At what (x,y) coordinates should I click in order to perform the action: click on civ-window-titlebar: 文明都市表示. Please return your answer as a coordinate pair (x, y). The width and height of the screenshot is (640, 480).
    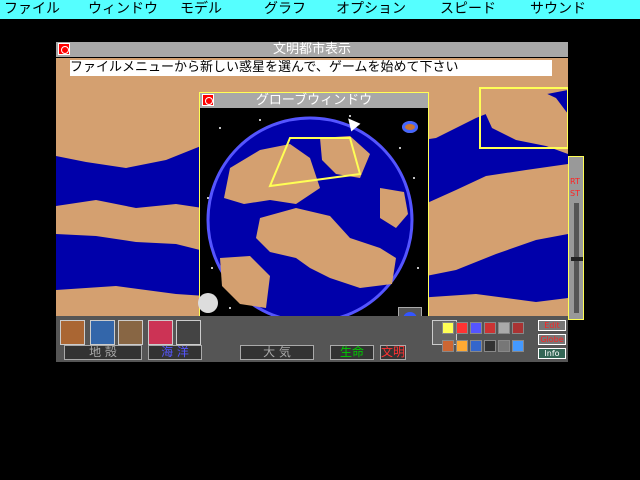
    Looking at the image, I should click on (312, 49).